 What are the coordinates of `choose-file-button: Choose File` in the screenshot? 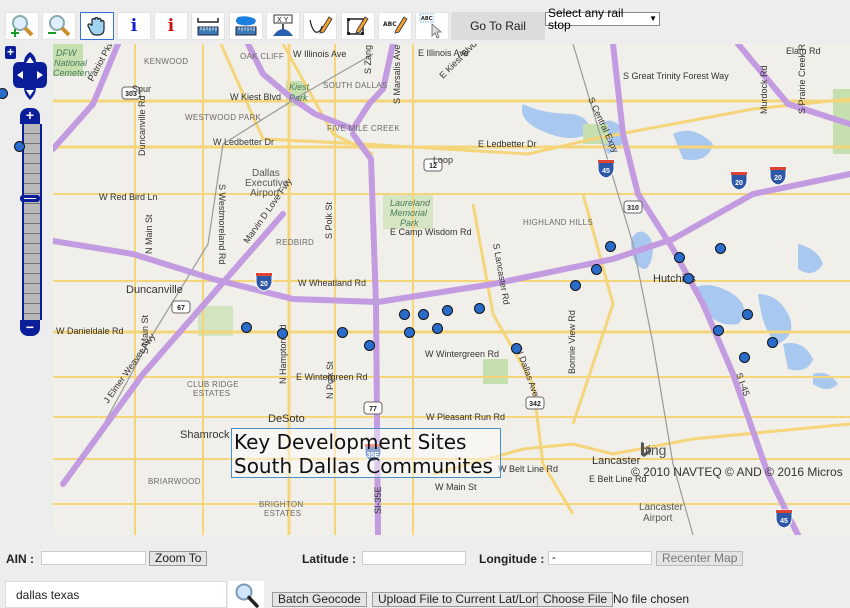 It's located at (575, 599).